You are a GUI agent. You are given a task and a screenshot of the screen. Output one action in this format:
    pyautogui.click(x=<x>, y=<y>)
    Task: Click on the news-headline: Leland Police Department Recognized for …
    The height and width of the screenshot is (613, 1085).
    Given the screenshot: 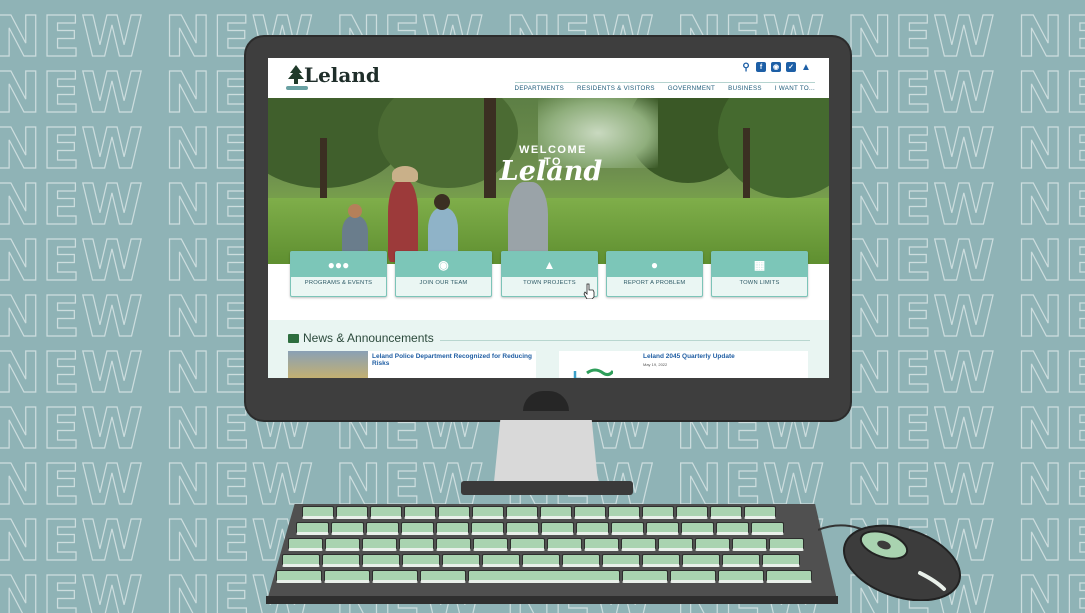 What is the action you would take?
    pyautogui.click(x=452, y=360)
    